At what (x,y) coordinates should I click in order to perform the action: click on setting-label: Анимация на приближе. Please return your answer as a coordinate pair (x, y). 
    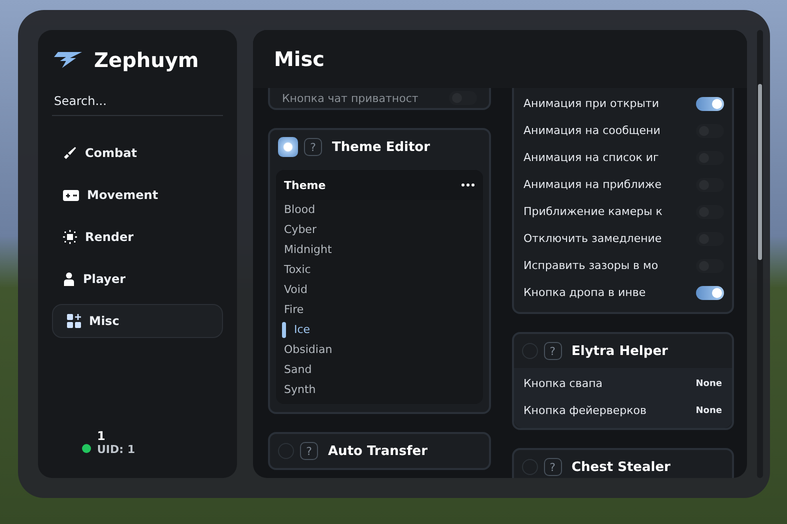
    Looking at the image, I should click on (593, 184).